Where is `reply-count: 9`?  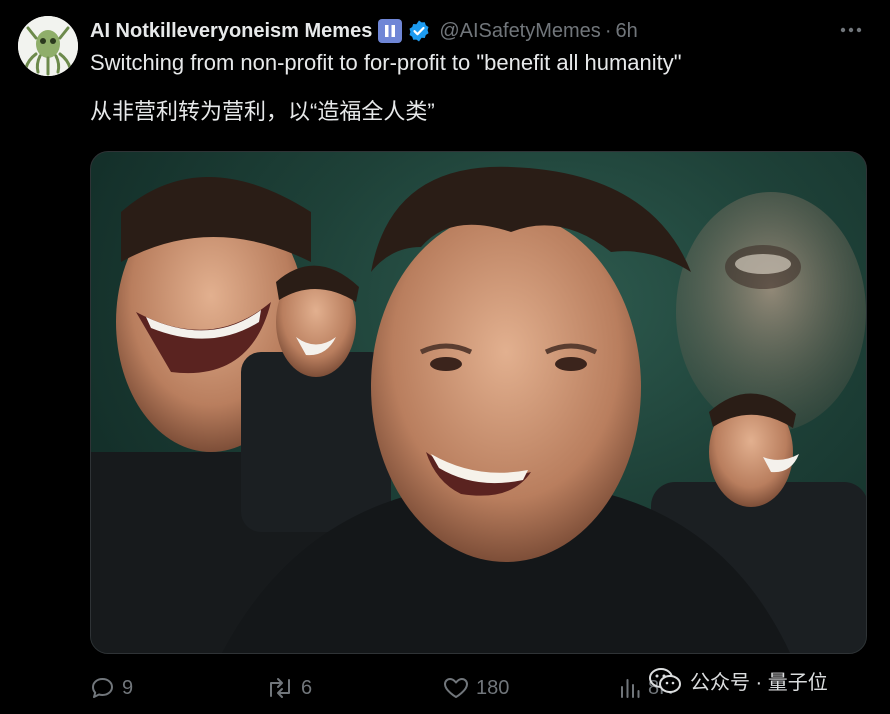 reply-count: 9 is located at coordinates (128, 687).